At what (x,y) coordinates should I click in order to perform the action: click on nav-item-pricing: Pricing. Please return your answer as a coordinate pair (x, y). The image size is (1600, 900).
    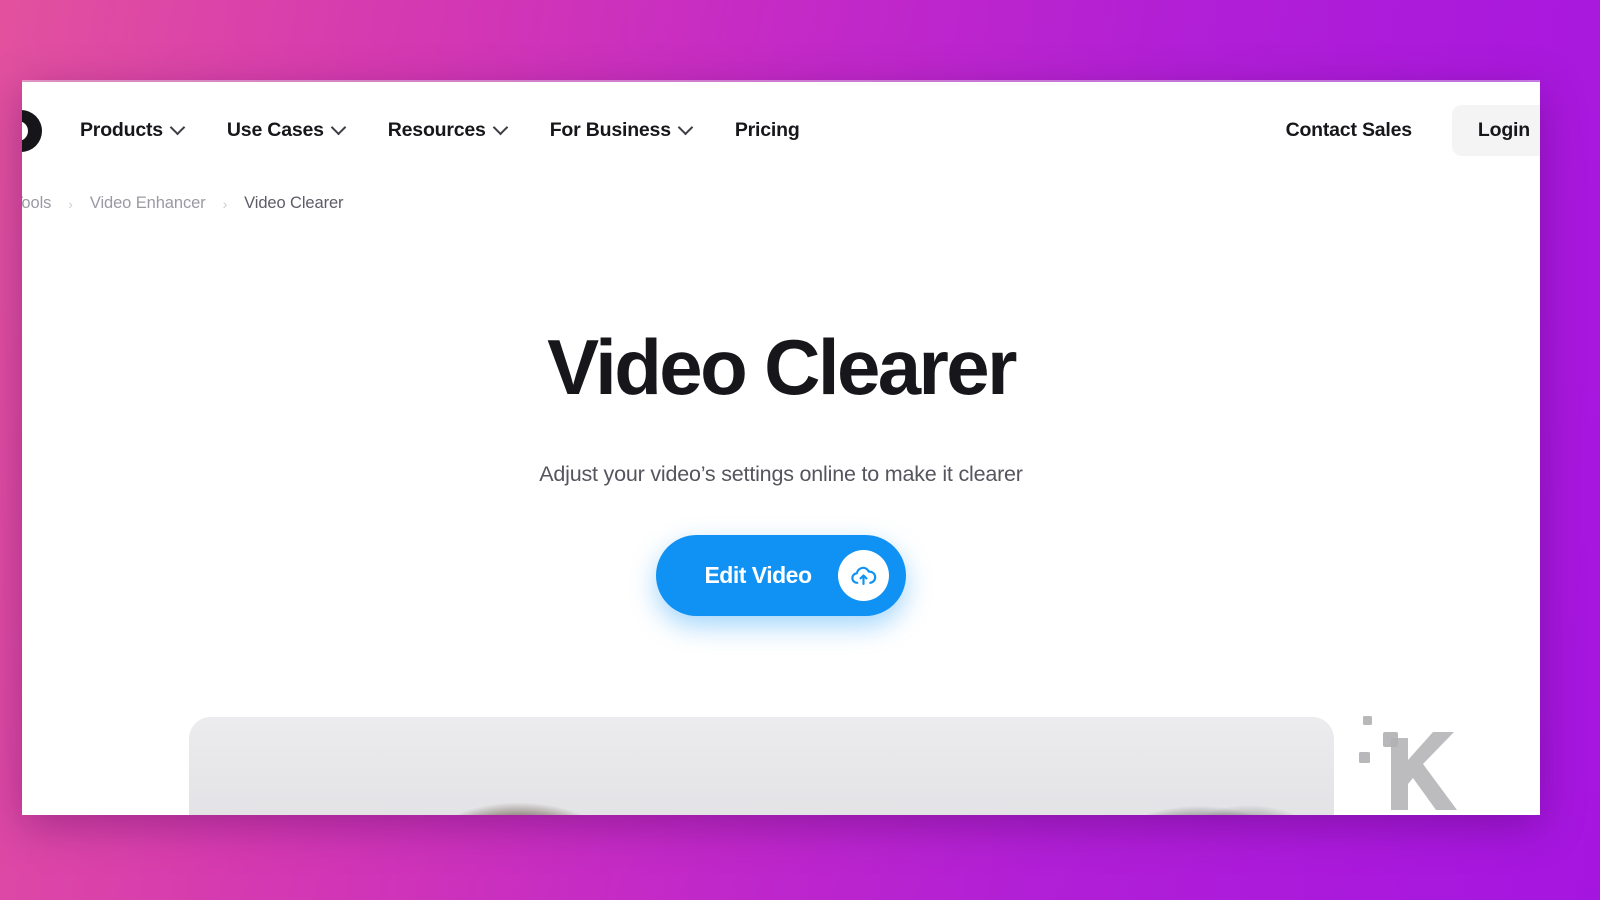
    Looking at the image, I should click on (767, 130).